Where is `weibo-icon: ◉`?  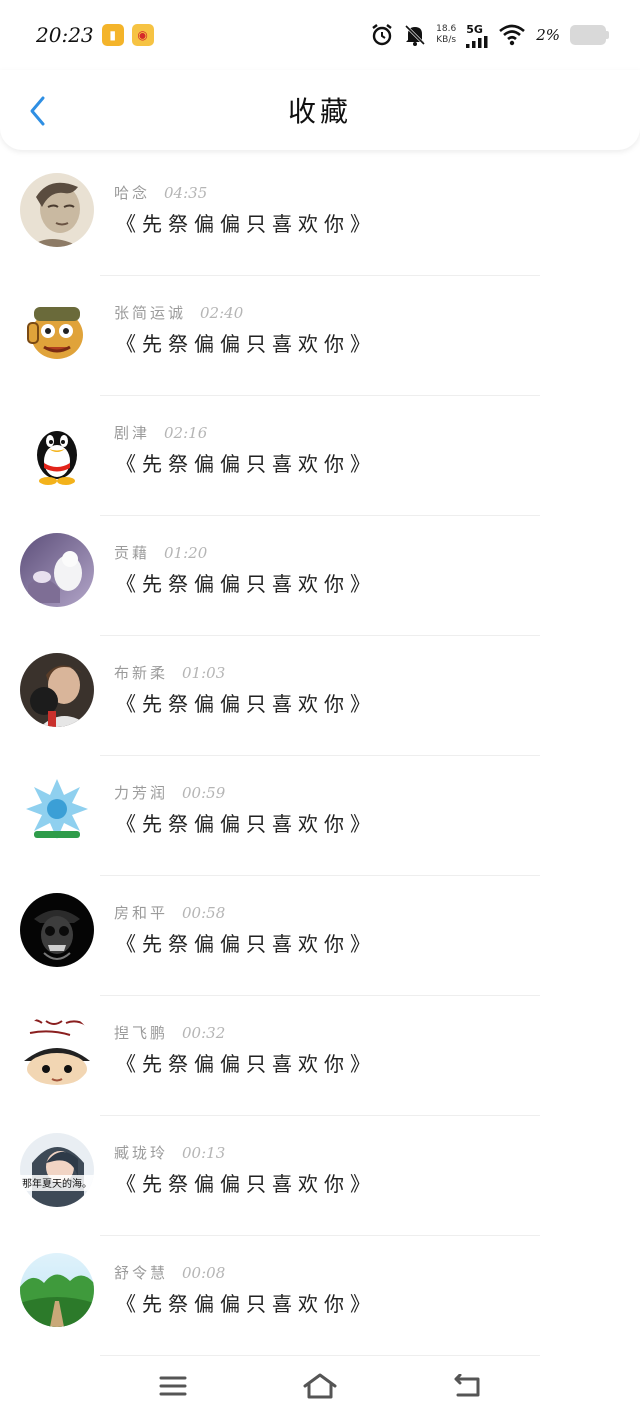 weibo-icon: ◉ is located at coordinates (142, 35).